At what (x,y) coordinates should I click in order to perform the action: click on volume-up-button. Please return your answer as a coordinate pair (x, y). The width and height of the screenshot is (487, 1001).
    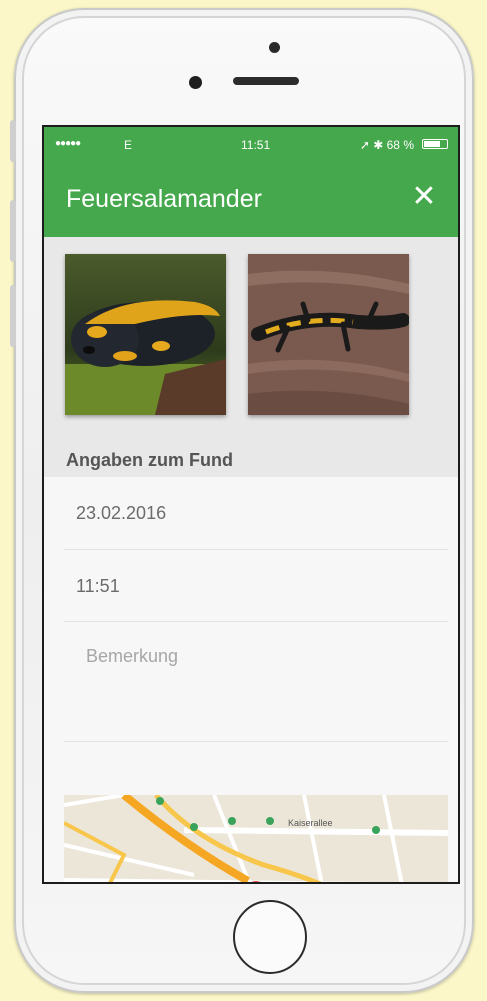
    Looking at the image, I should click on (13, 231).